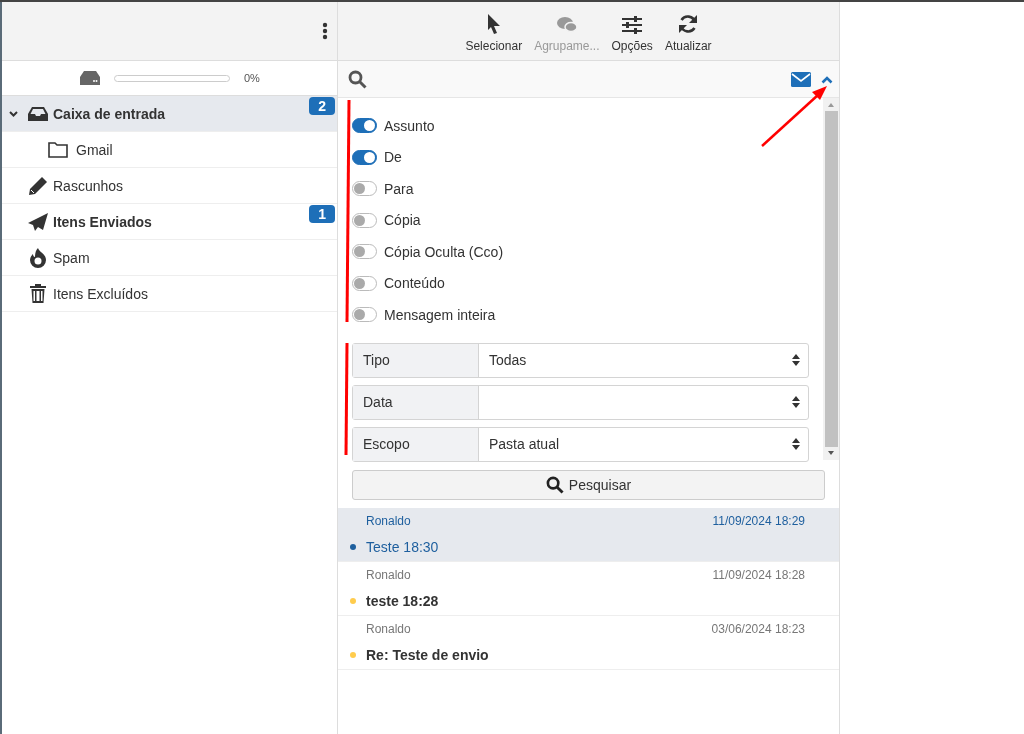 Image resolution: width=1024 pixels, height=734 pixels. Describe the element at coordinates (38, 257) in the screenshot. I see `flame-icon` at that location.